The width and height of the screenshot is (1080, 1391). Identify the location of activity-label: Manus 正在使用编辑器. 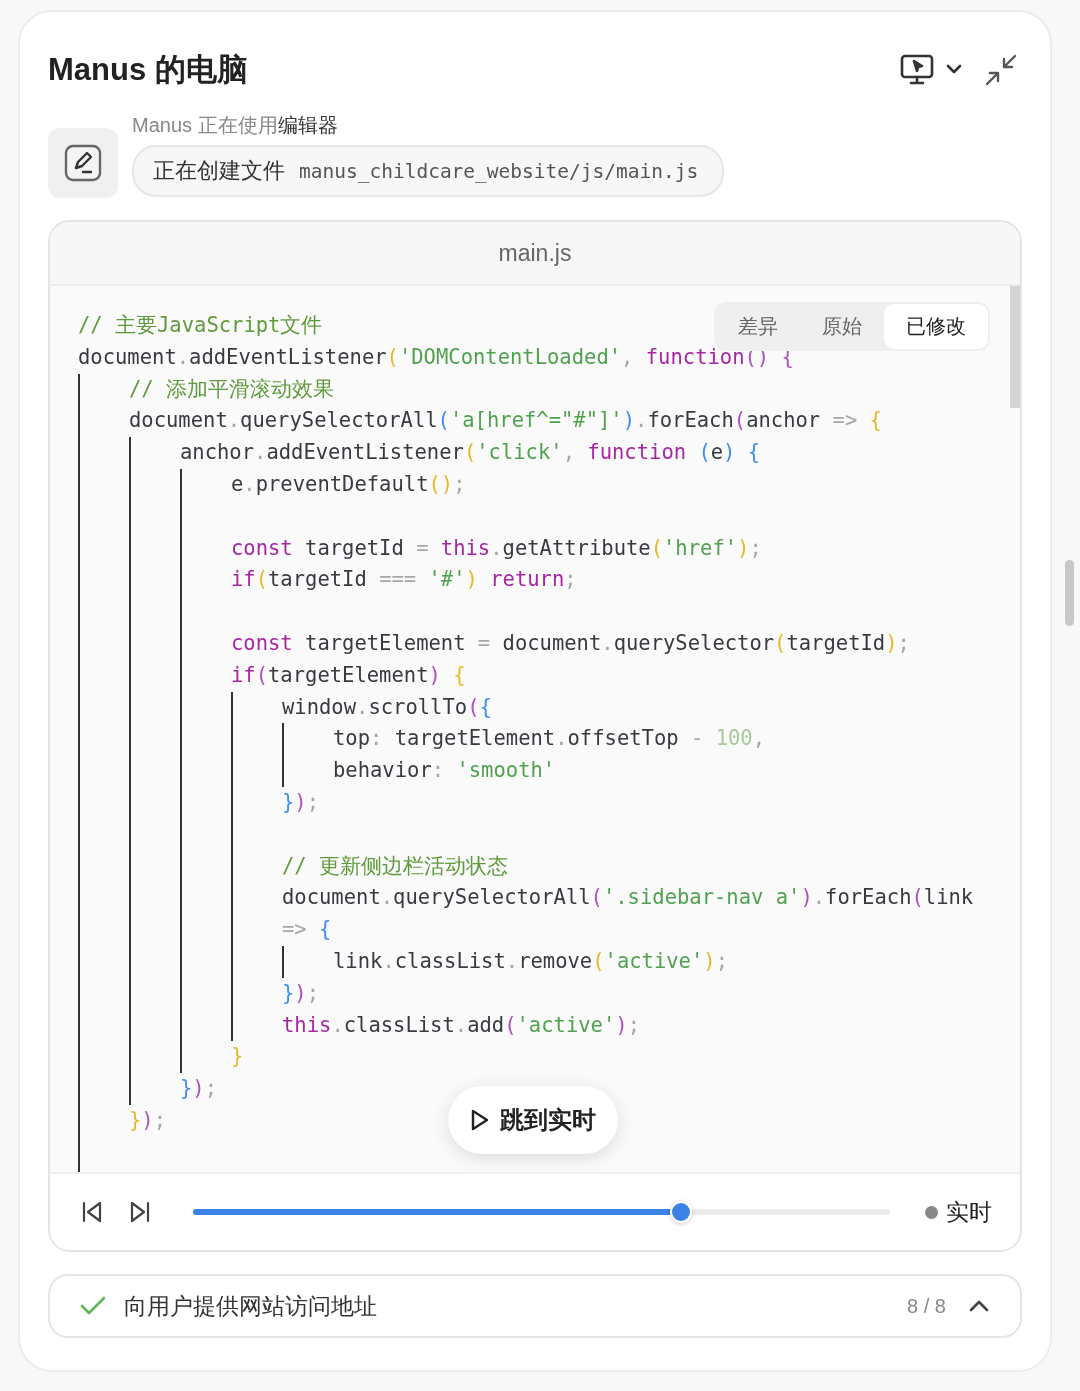
(235, 125).